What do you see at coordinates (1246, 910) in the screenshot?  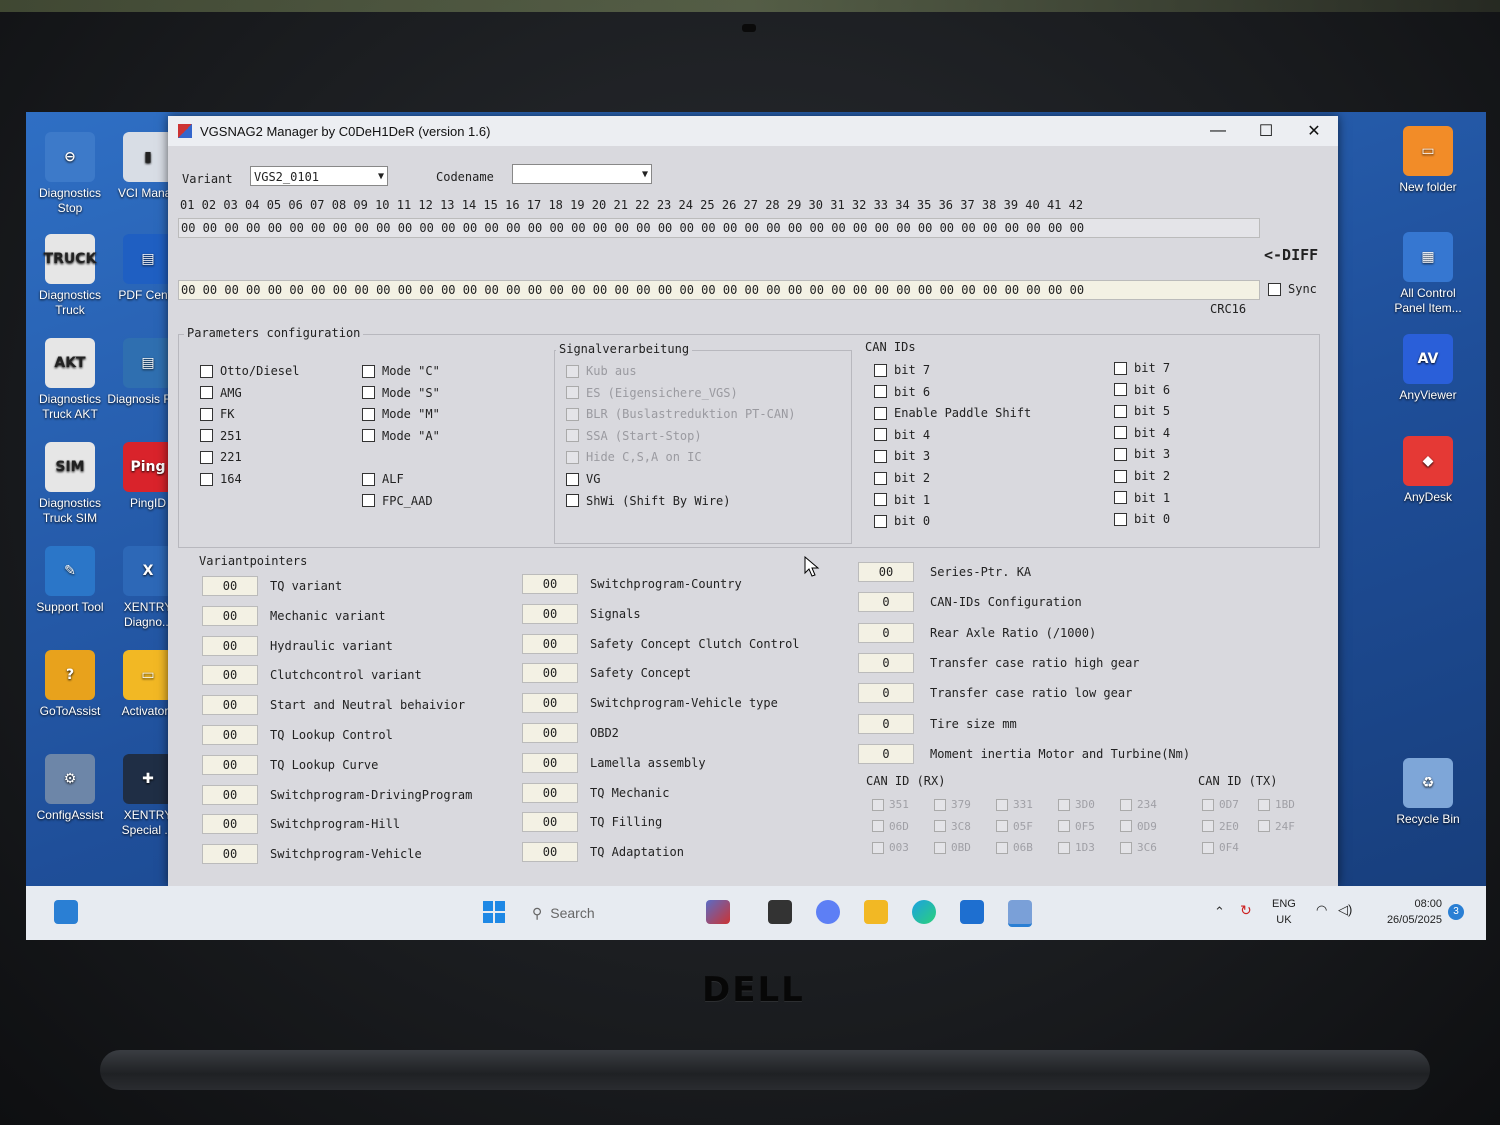 I see `sync-status-icon: ↻` at bounding box center [1246, 910].